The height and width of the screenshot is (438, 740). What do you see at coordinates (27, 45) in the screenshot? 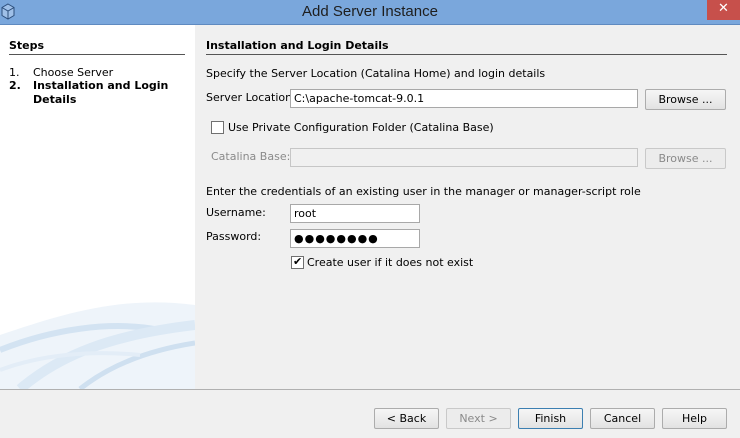
I see `steps-title: Steps` at bounding box center [27, 45].